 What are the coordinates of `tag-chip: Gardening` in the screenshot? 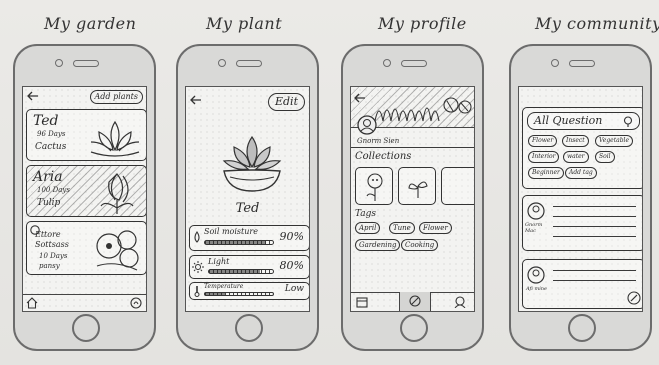 It's located at (378, 245).